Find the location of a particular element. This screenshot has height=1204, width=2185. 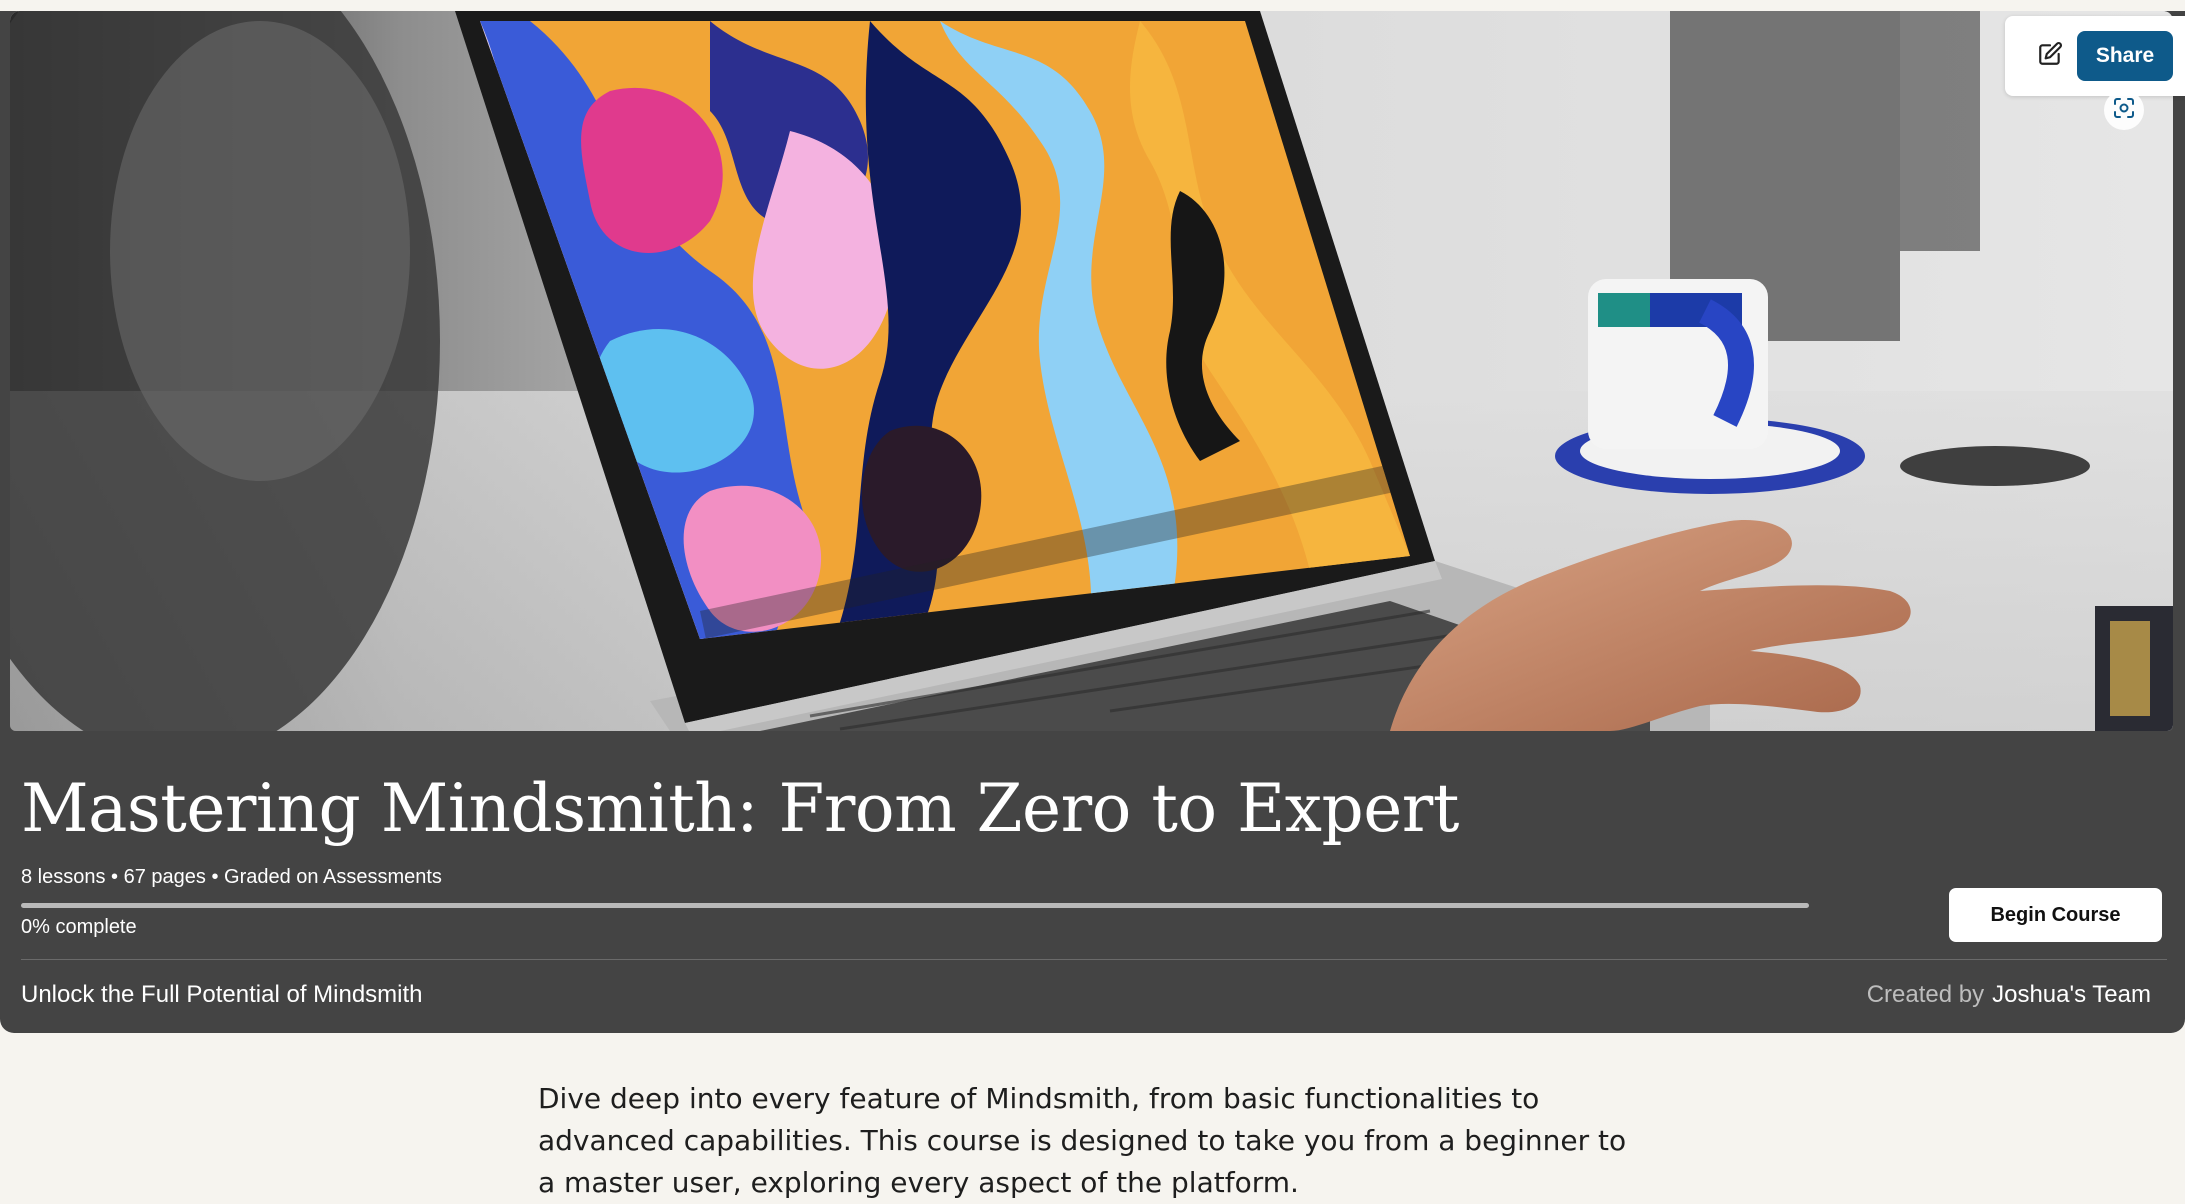

creator-info: Created by Joshua's Team is located at coordinates (2009, 995).